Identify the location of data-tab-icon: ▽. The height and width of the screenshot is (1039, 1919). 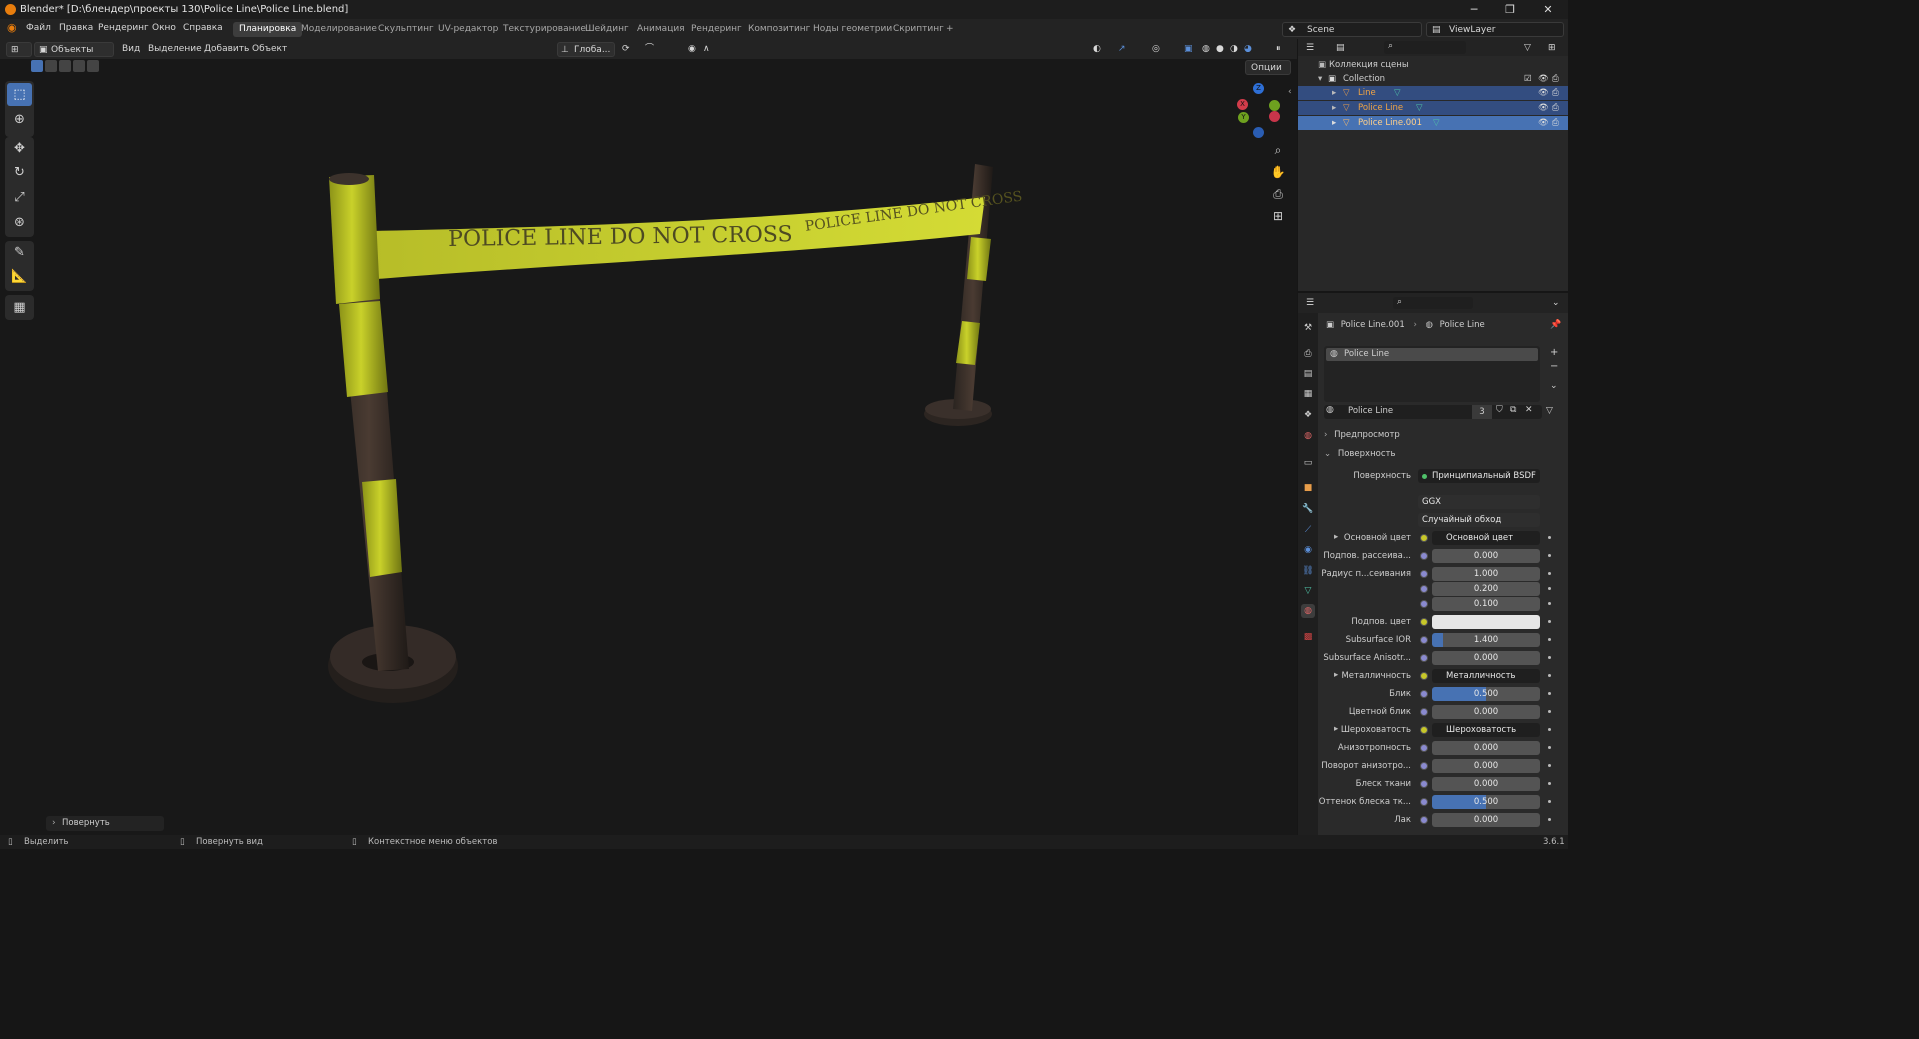
(1308, 591).